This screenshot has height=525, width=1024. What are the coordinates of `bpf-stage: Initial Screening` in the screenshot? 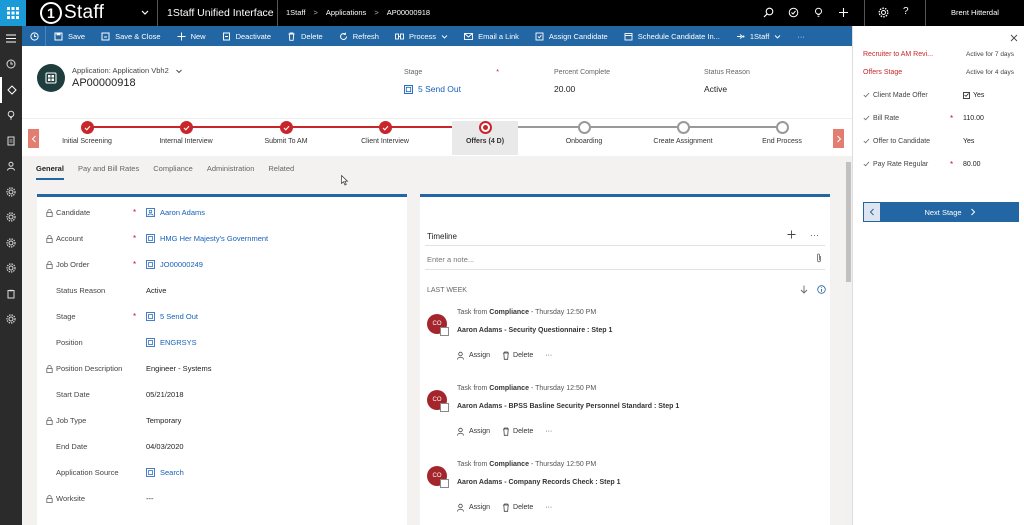 It's located at (87, 133).